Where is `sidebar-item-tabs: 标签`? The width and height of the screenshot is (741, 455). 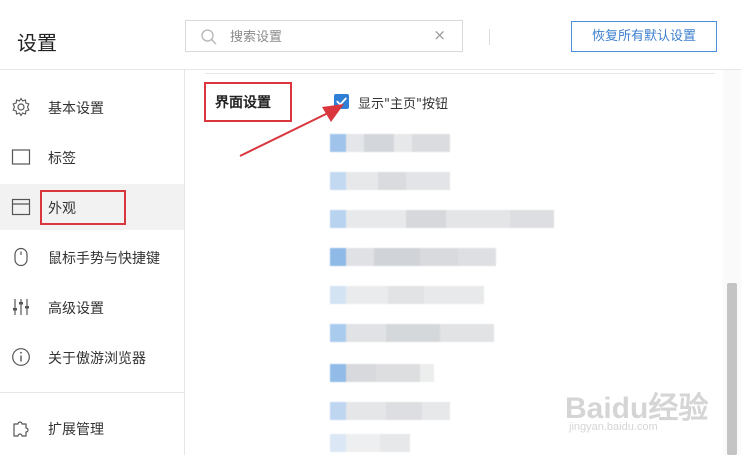 sidebar-item-tabs: 标签 is located at coordinates (92, 157).